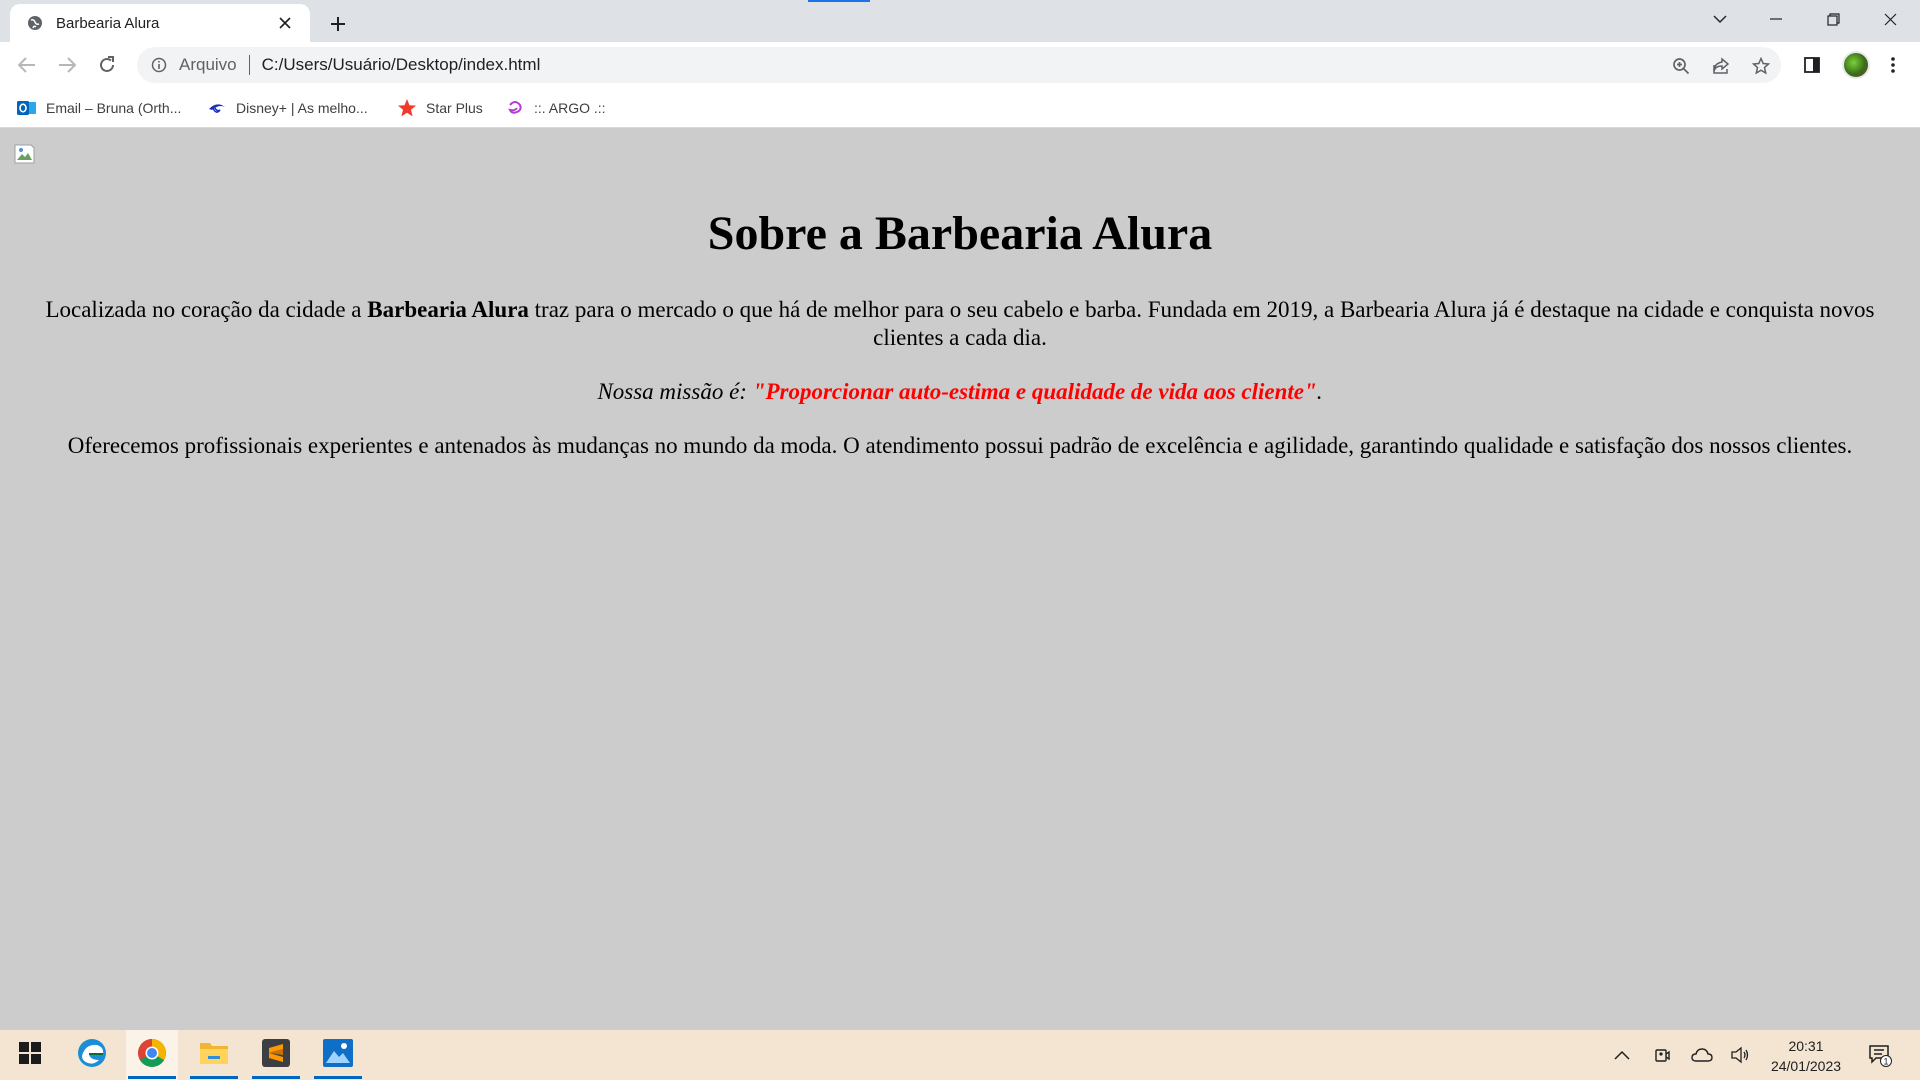 Image resolution: width=1920 pixels, height=1080 pixels. What do you see at coordinates (27, 65) in the screenshot?
I see `back-button` at bounding box center [27, 65].